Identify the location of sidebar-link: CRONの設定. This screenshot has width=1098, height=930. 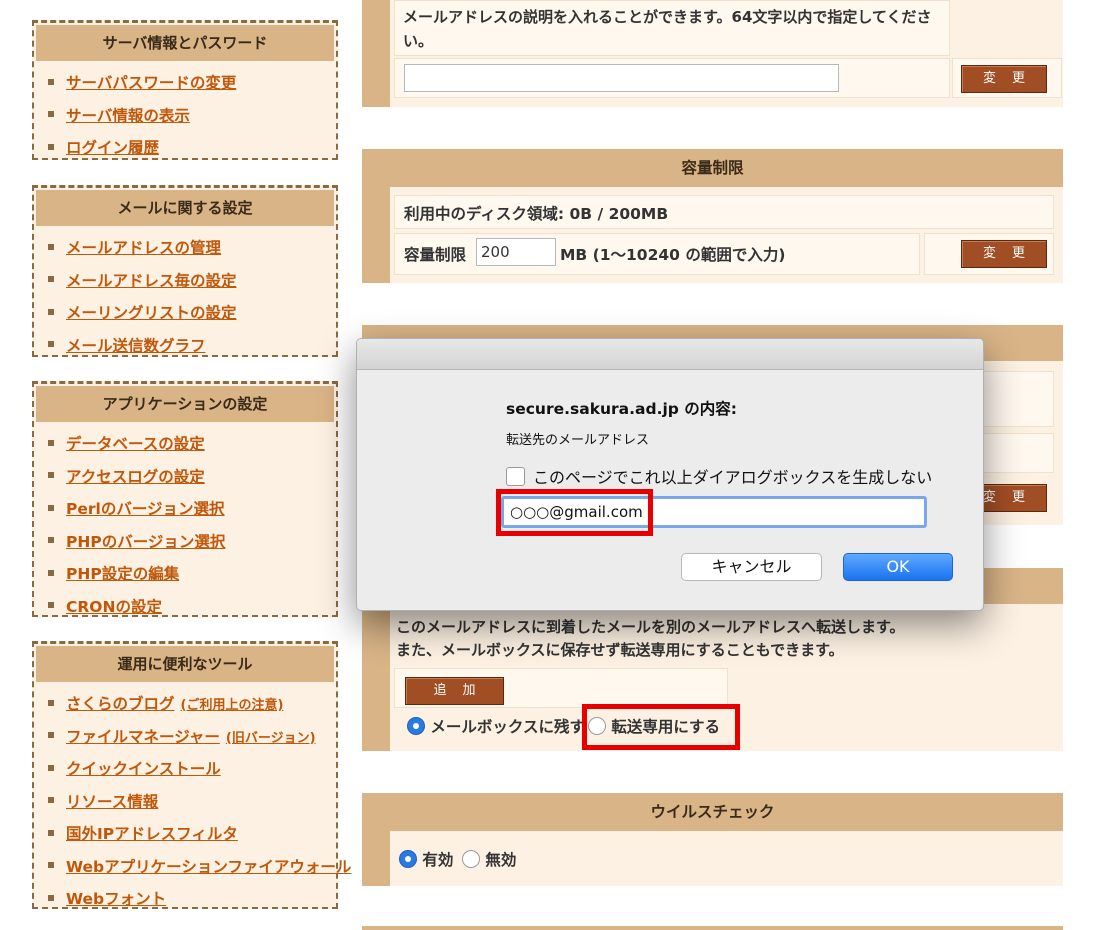
(114, 607).